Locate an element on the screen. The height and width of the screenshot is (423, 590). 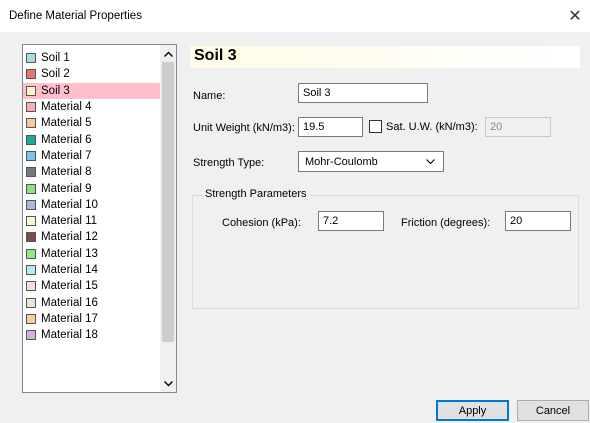
title-bar: Define Material Properties ✕ is located at coordinates (295, 16).